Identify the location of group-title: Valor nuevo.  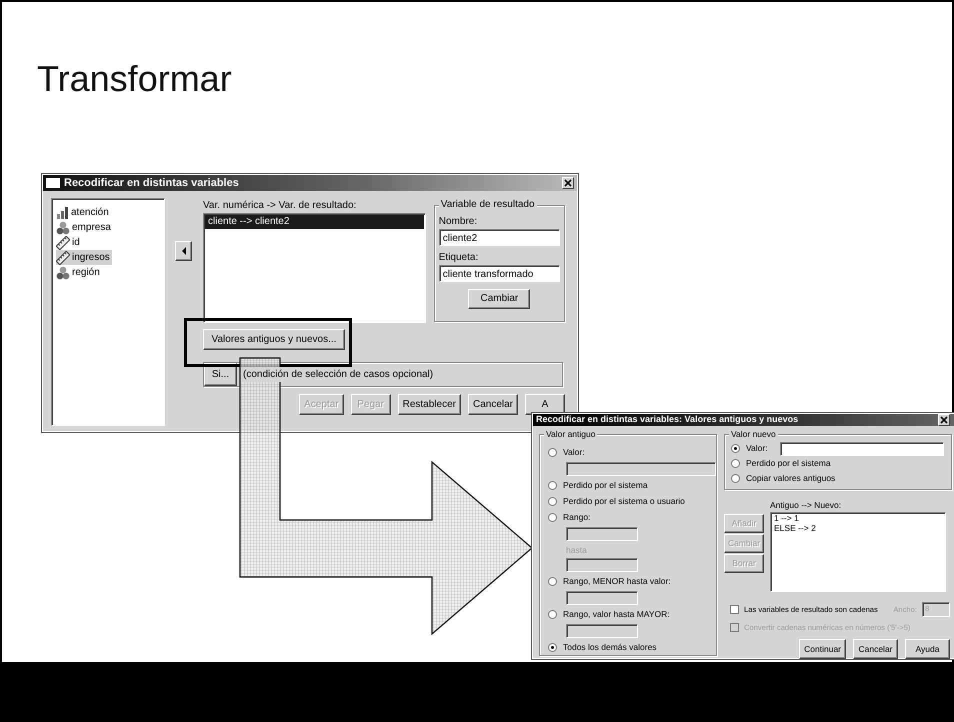
(753, 434).